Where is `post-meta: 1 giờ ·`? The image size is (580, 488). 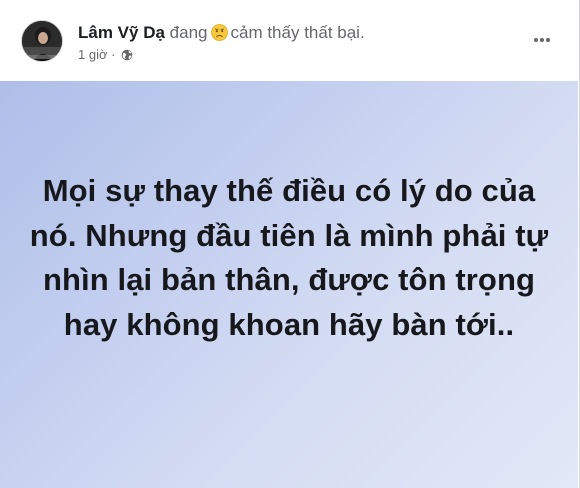
post-meta: 1 giờ · is located at coordinates (105, 55).